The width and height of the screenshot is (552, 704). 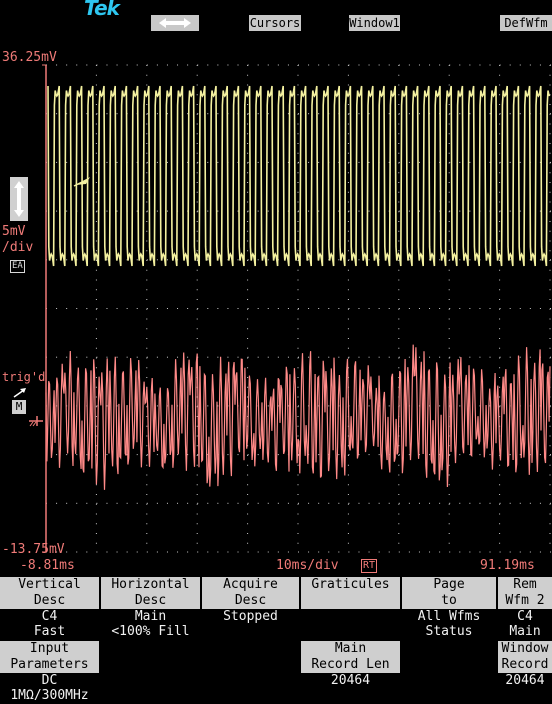 I want to click on double-arrow-icon, so click(x=175, y=23).